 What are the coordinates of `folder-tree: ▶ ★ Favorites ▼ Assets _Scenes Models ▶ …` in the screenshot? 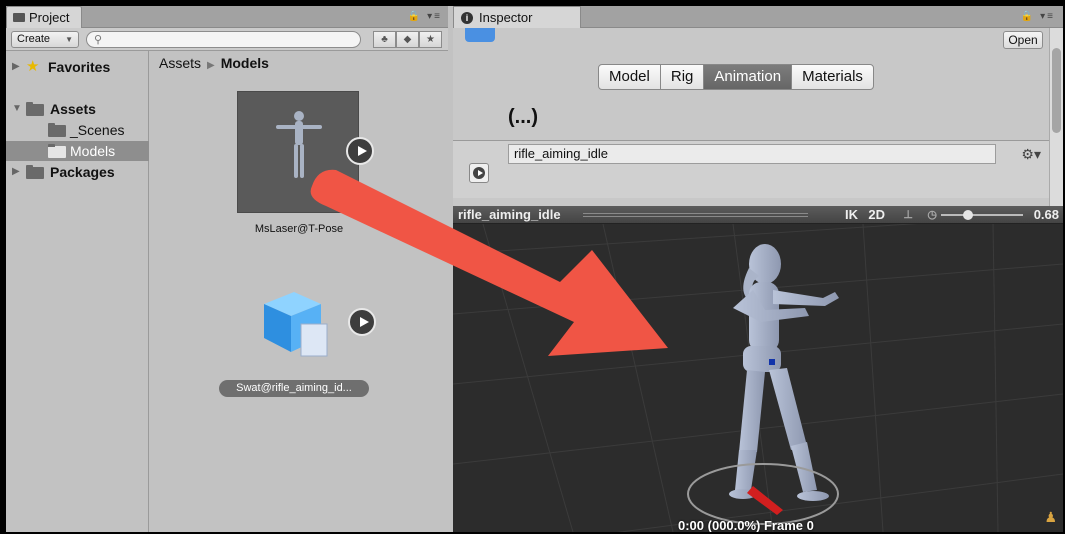 It's located at (77, 291).